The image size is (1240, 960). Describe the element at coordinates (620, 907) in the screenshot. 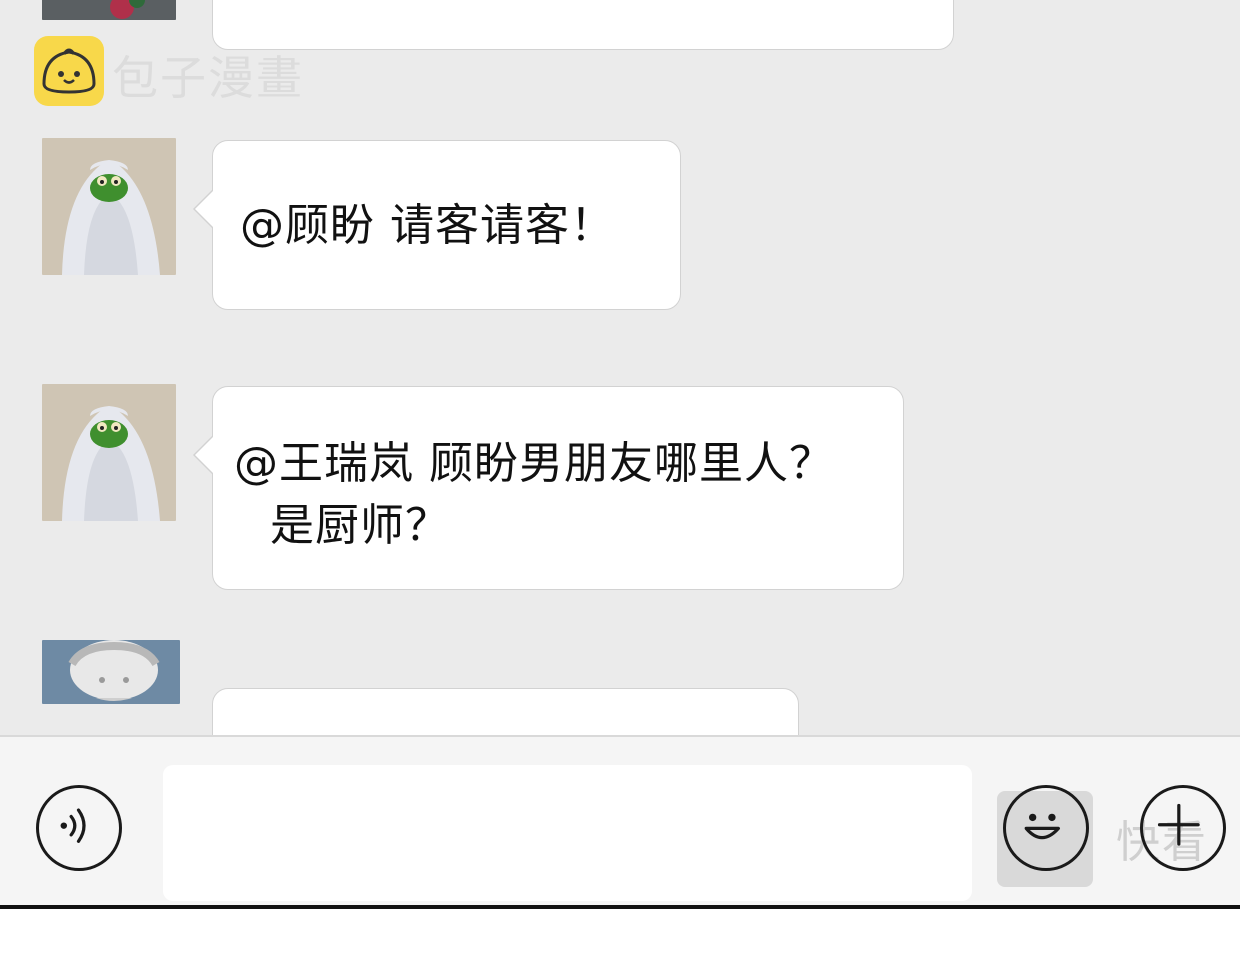

I see `bottom-divider` at that location.